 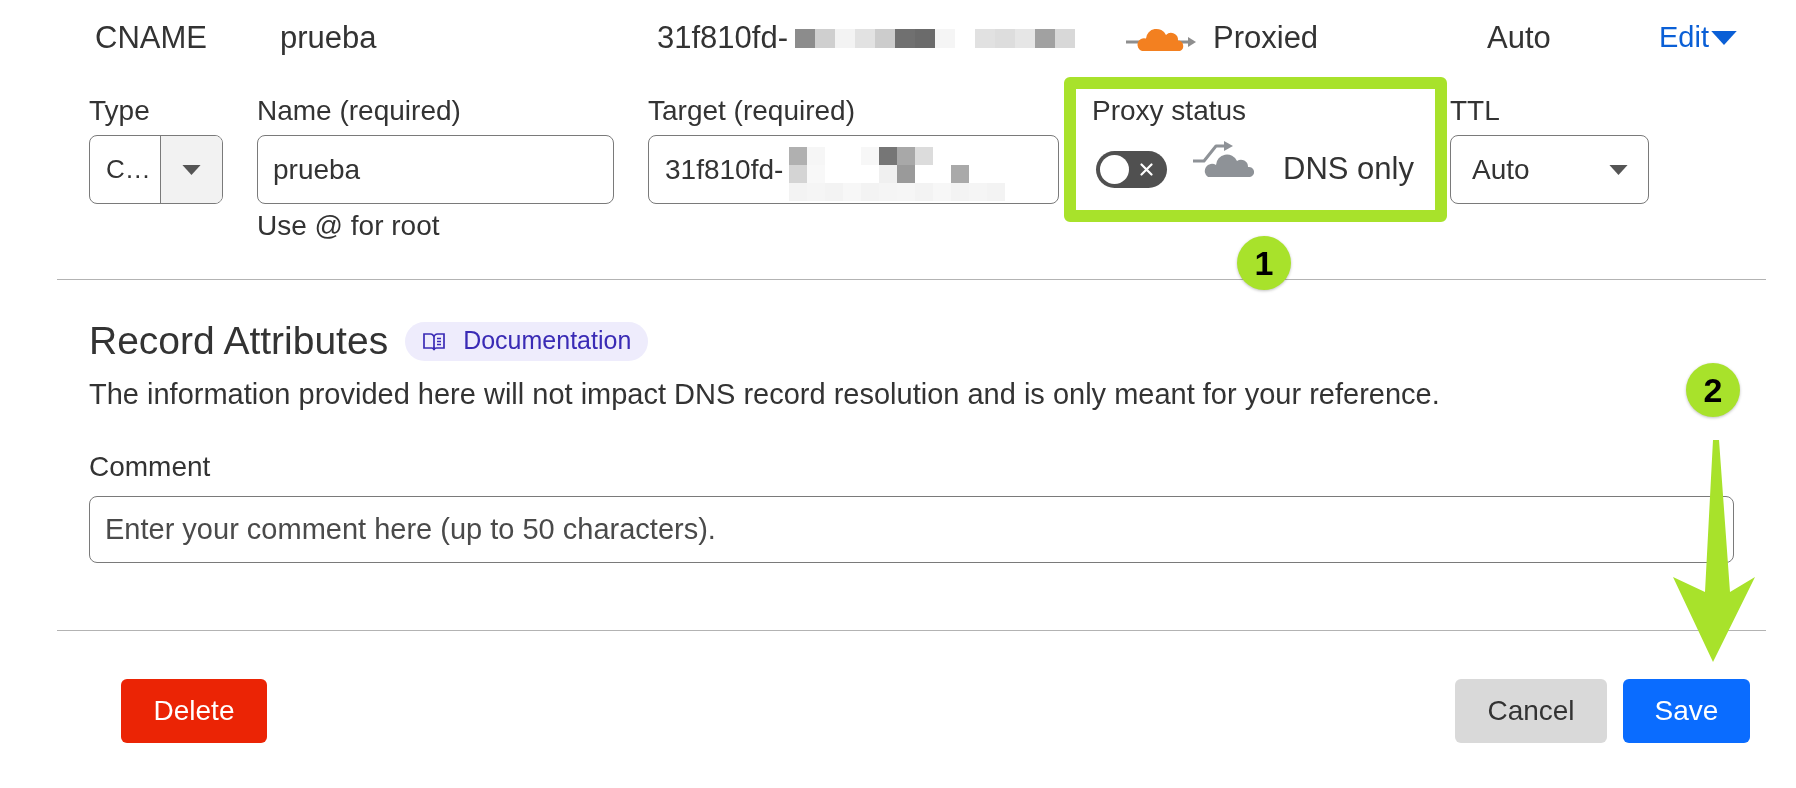 I want to click on proxy-toggle, so click(x=1131, y=169).